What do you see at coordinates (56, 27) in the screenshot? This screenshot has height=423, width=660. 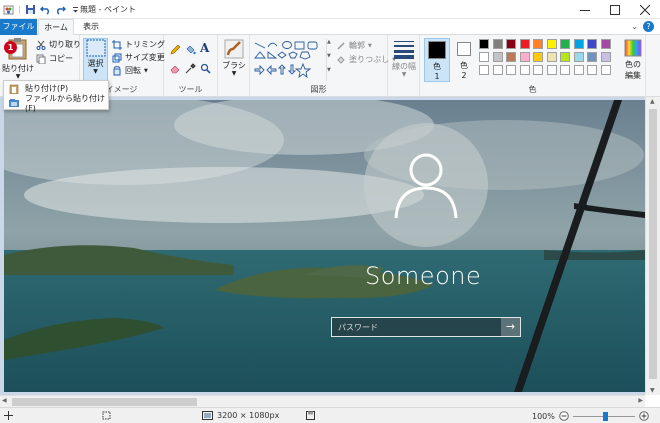 I see `tab-home: ホーム` at bounding box center [56, 27].